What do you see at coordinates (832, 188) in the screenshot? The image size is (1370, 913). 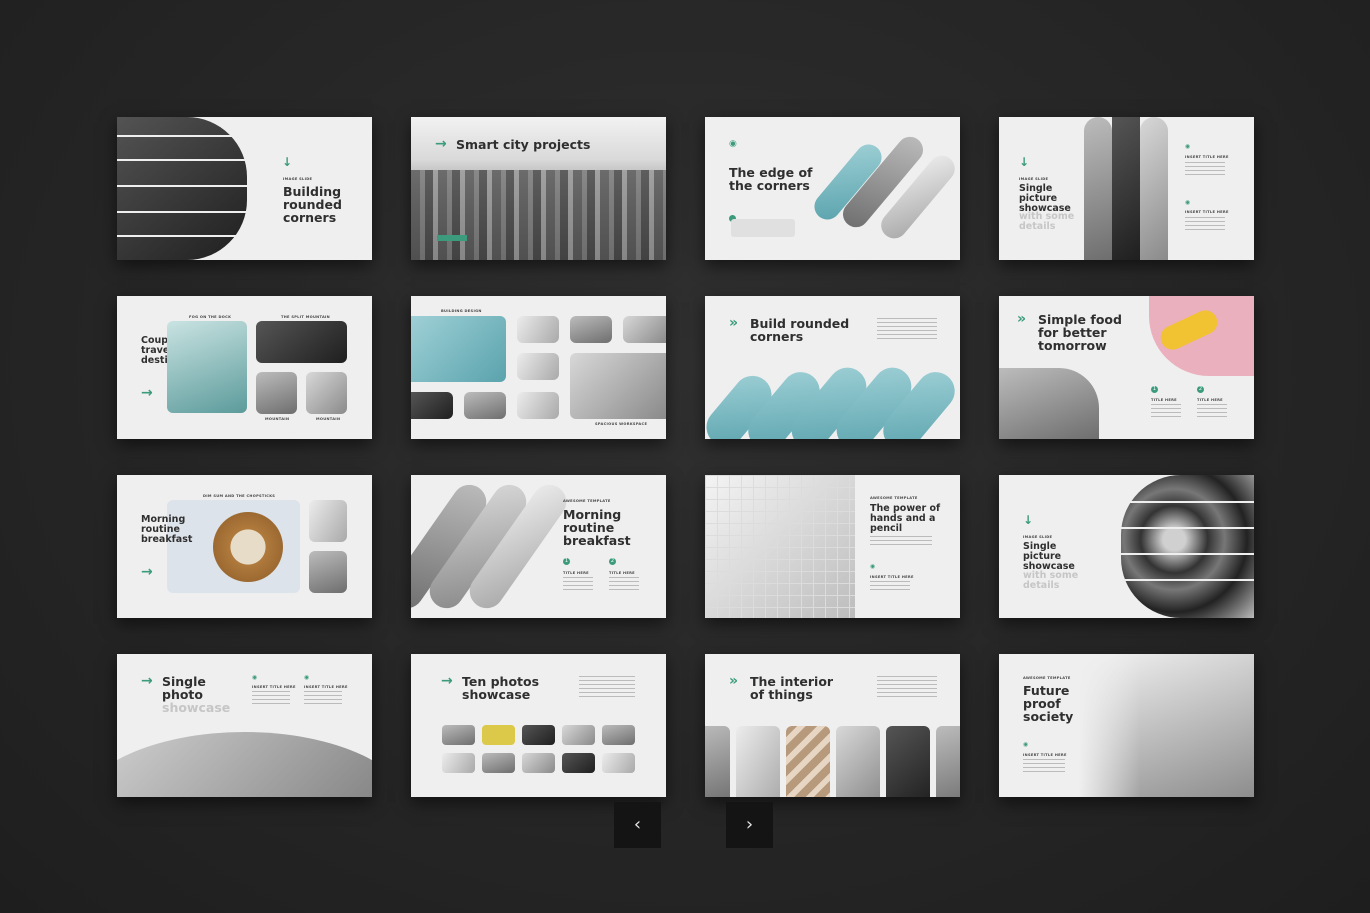 I see `slide-thumbnail: ◉ The edge of the corners` at bounding box center [832, 188].